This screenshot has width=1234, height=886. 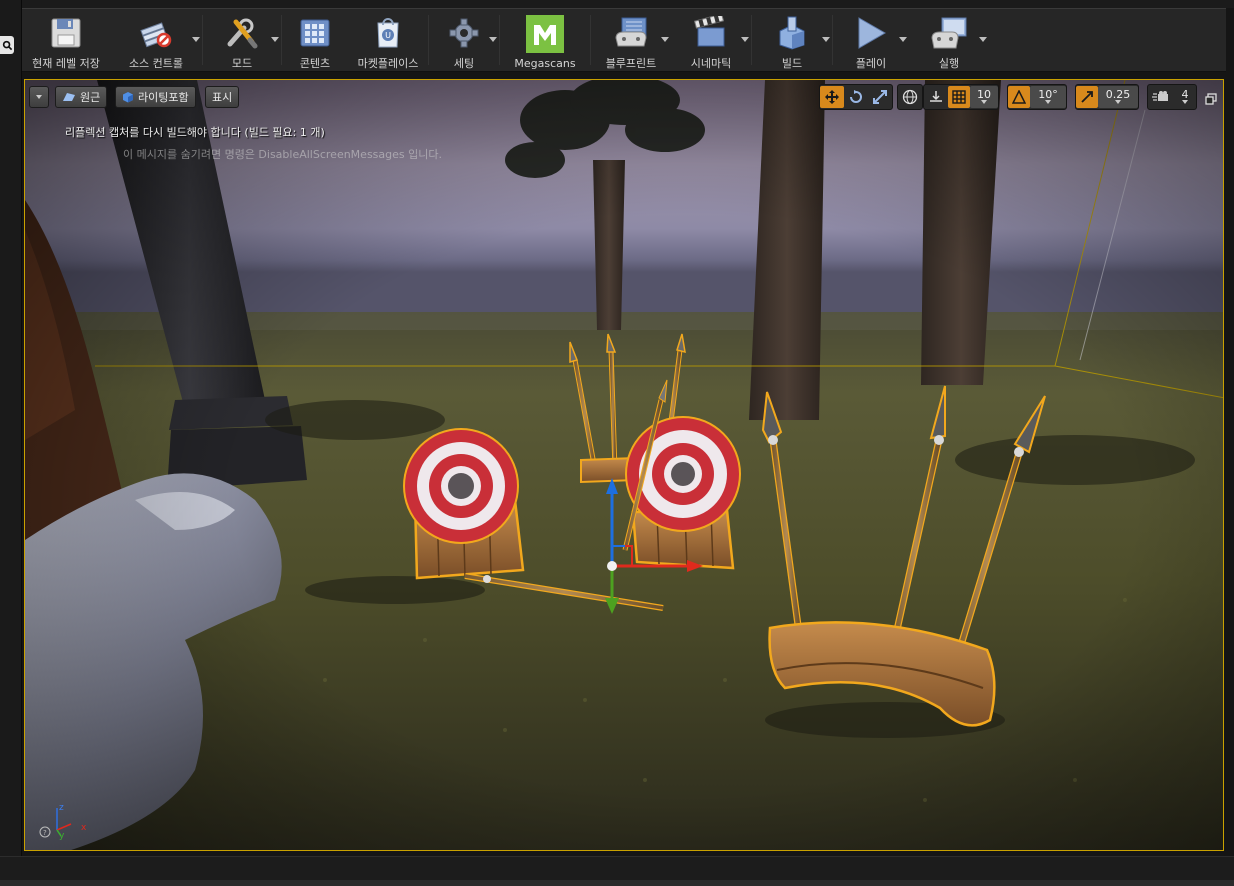 I want to click on cinematics-icon, so click(x=711, y=33).